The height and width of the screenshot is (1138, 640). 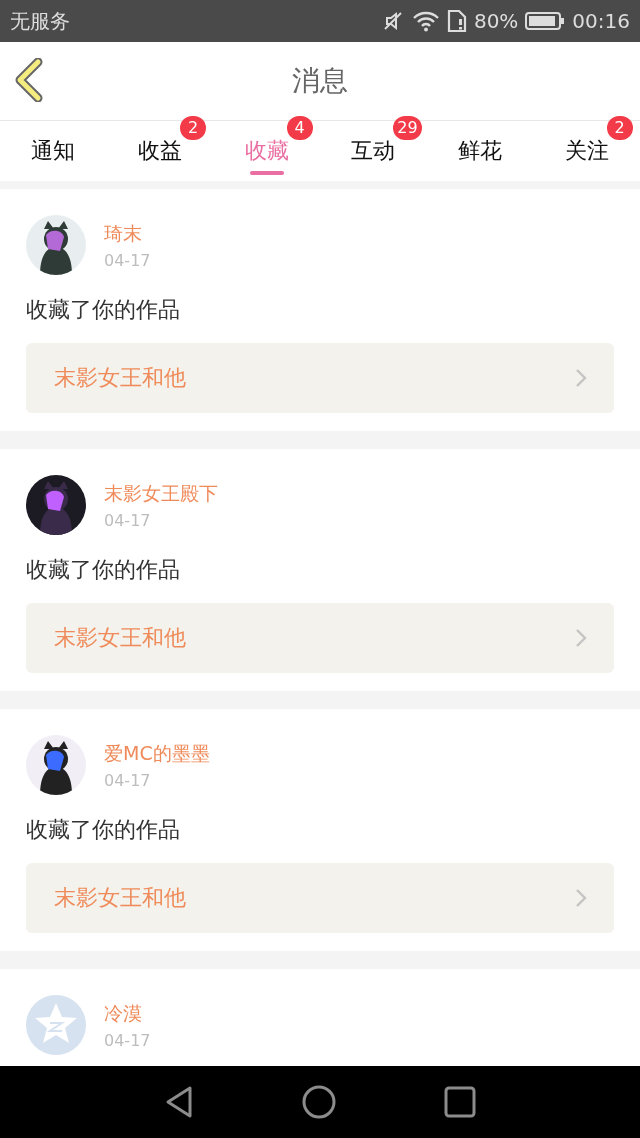 I want to click on user-name: 琦末, so click(x=127, y=233).